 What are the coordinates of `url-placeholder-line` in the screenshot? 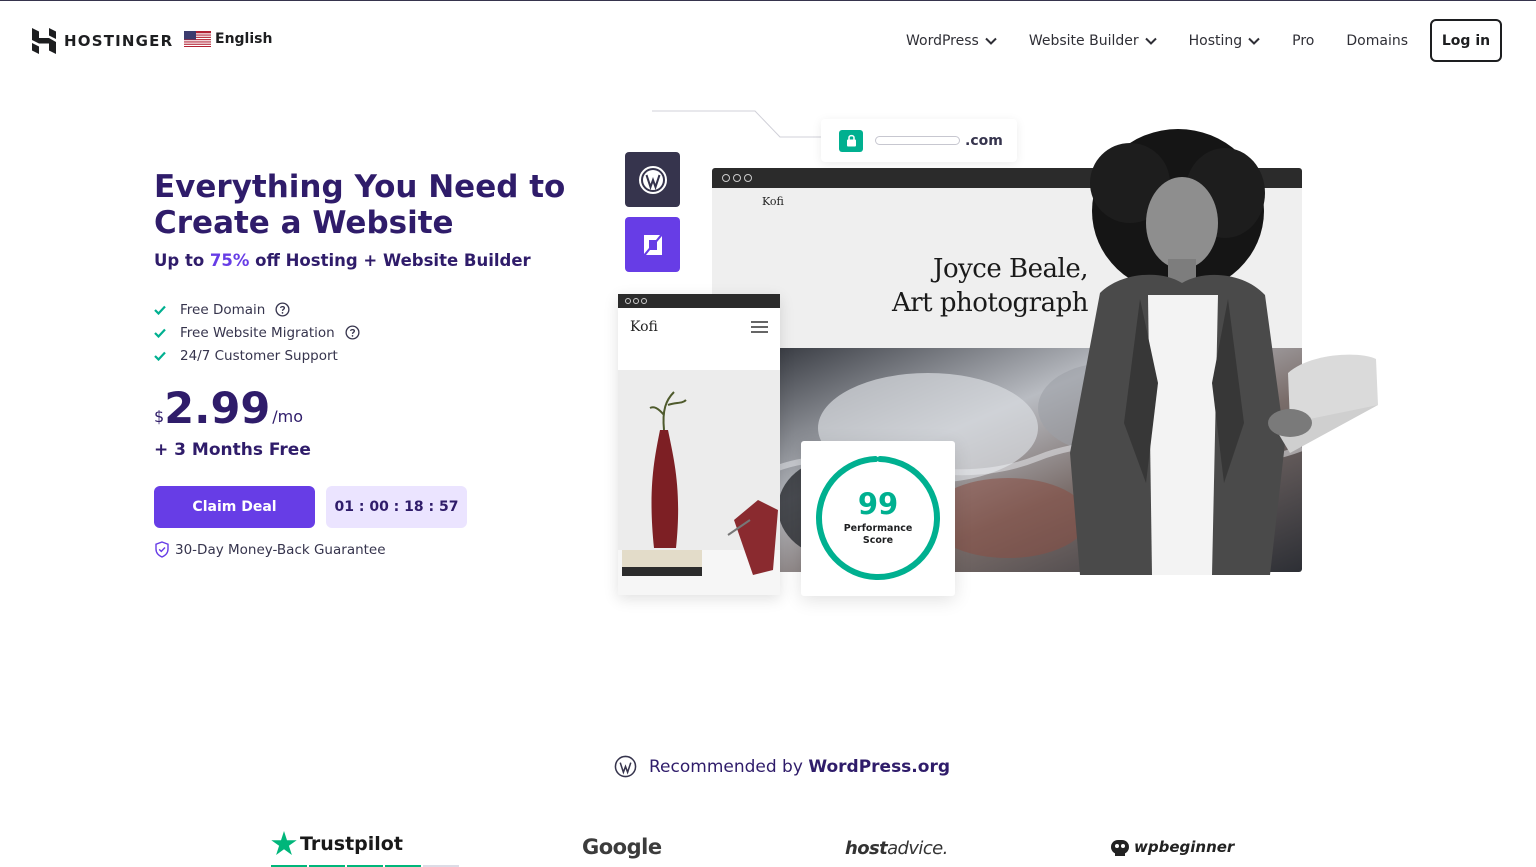 It's located at (917, 140).